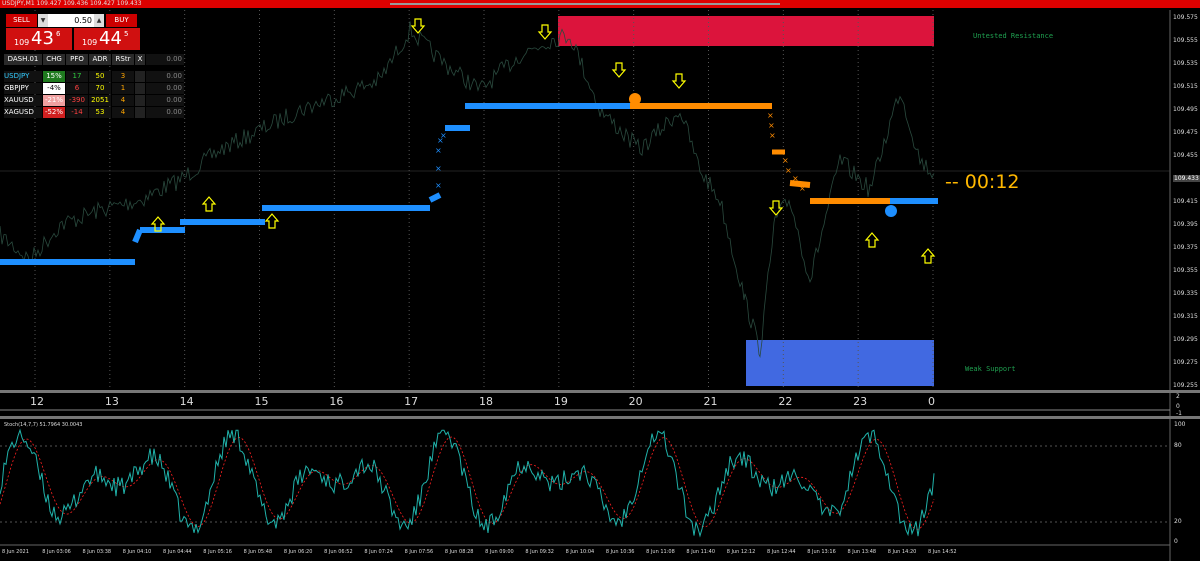  Describe the element at coordinates (539, 552) in the screenshot. I see `time-tick: 8 Jun 09:32` at that location.